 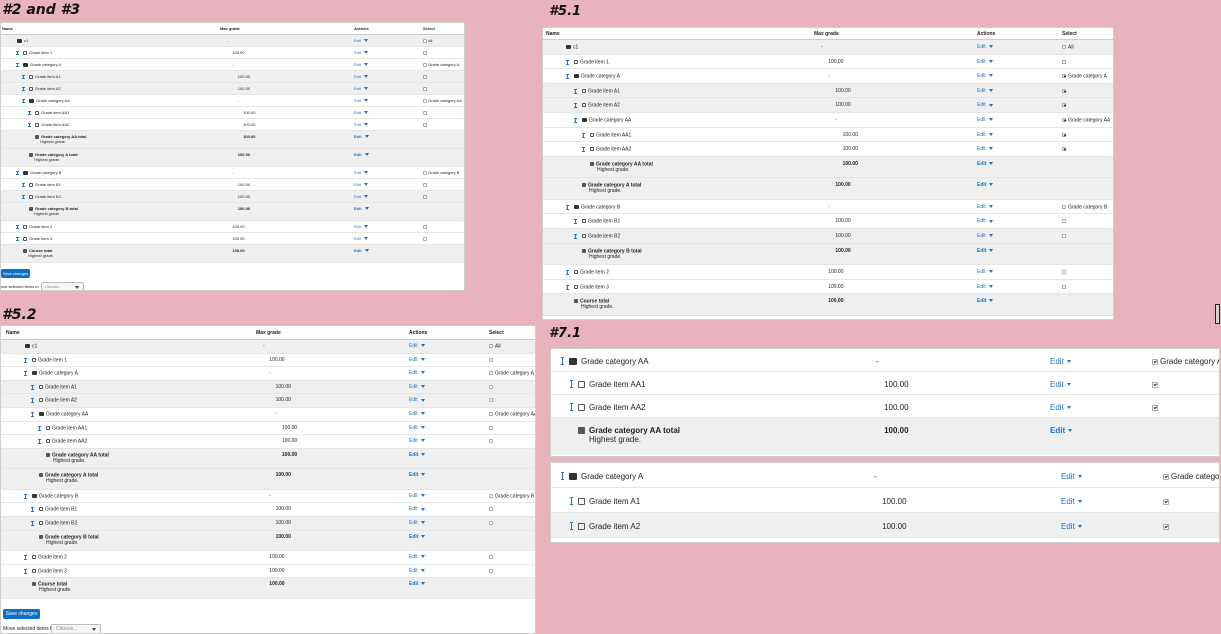 I want to click on scroll-handle, so click(x=1217, y=314).